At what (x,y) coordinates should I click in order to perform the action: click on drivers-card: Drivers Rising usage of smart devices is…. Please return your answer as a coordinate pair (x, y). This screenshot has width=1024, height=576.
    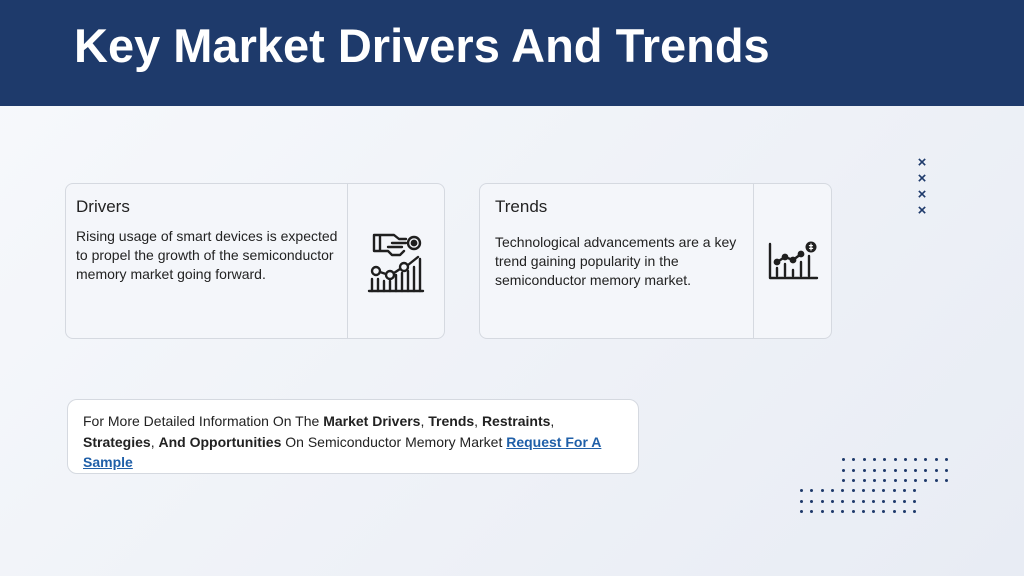
    Looking at the image, I should click on (255, 261).